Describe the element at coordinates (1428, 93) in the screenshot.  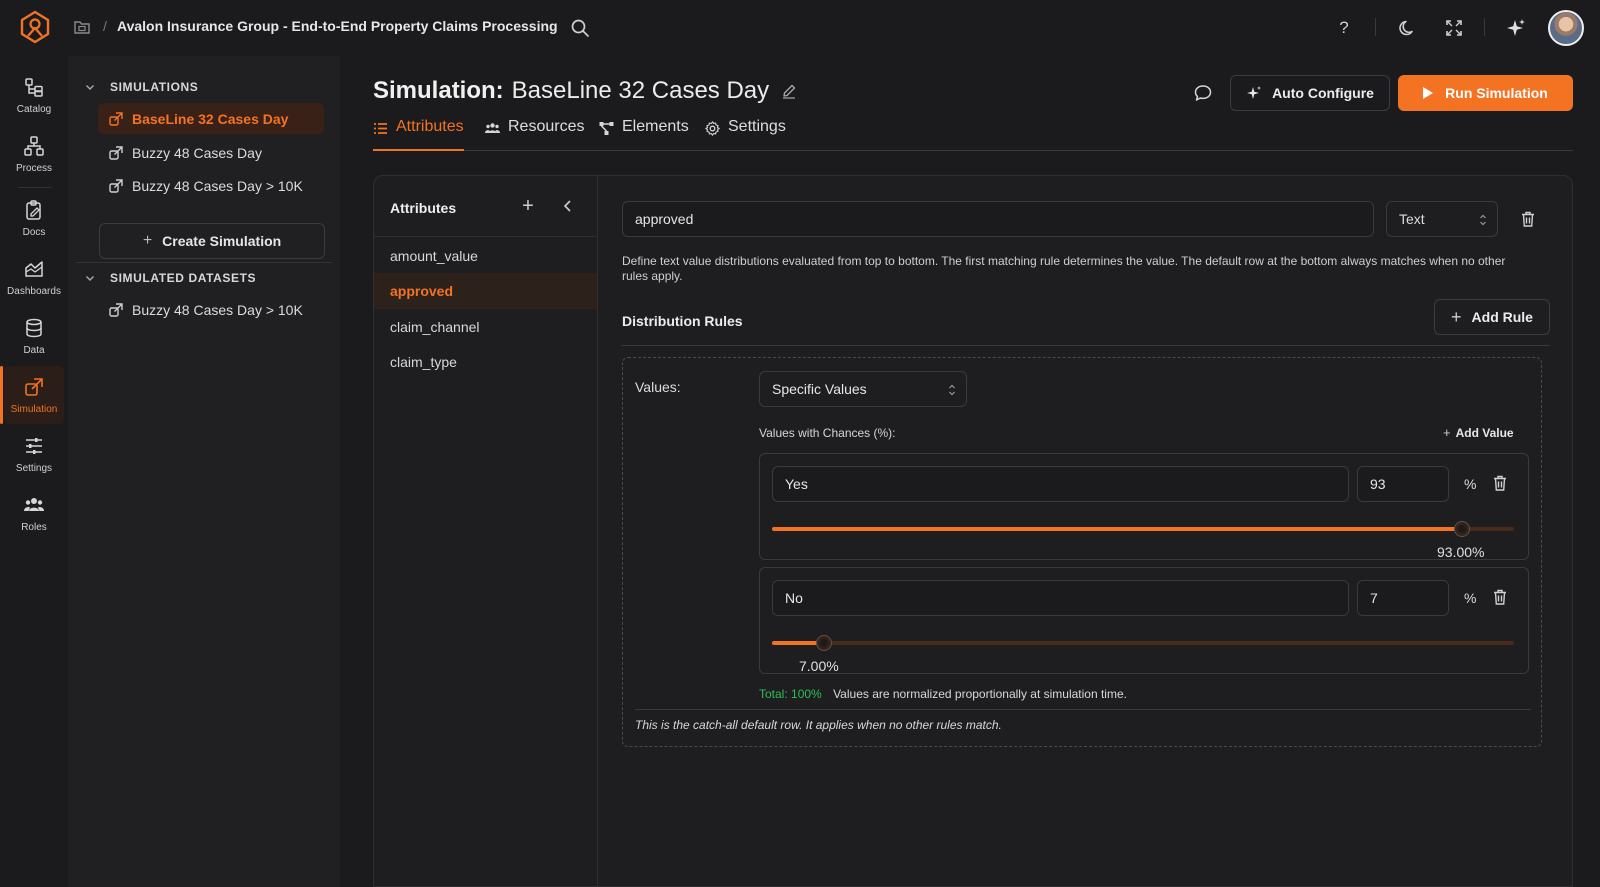
I see `play-icon` at that location.